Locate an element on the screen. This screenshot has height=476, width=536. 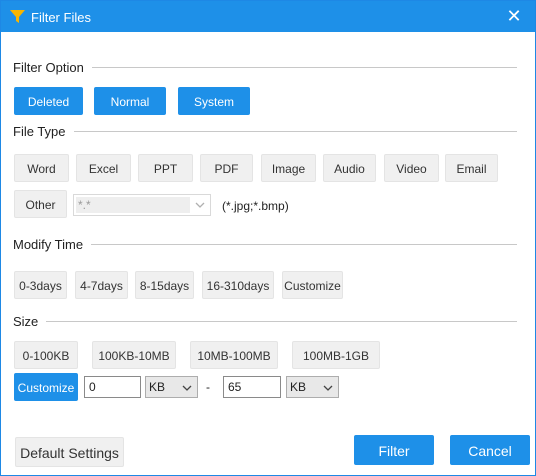
time-16-310days-button: 16-310days is located at coordinates (238, 285).